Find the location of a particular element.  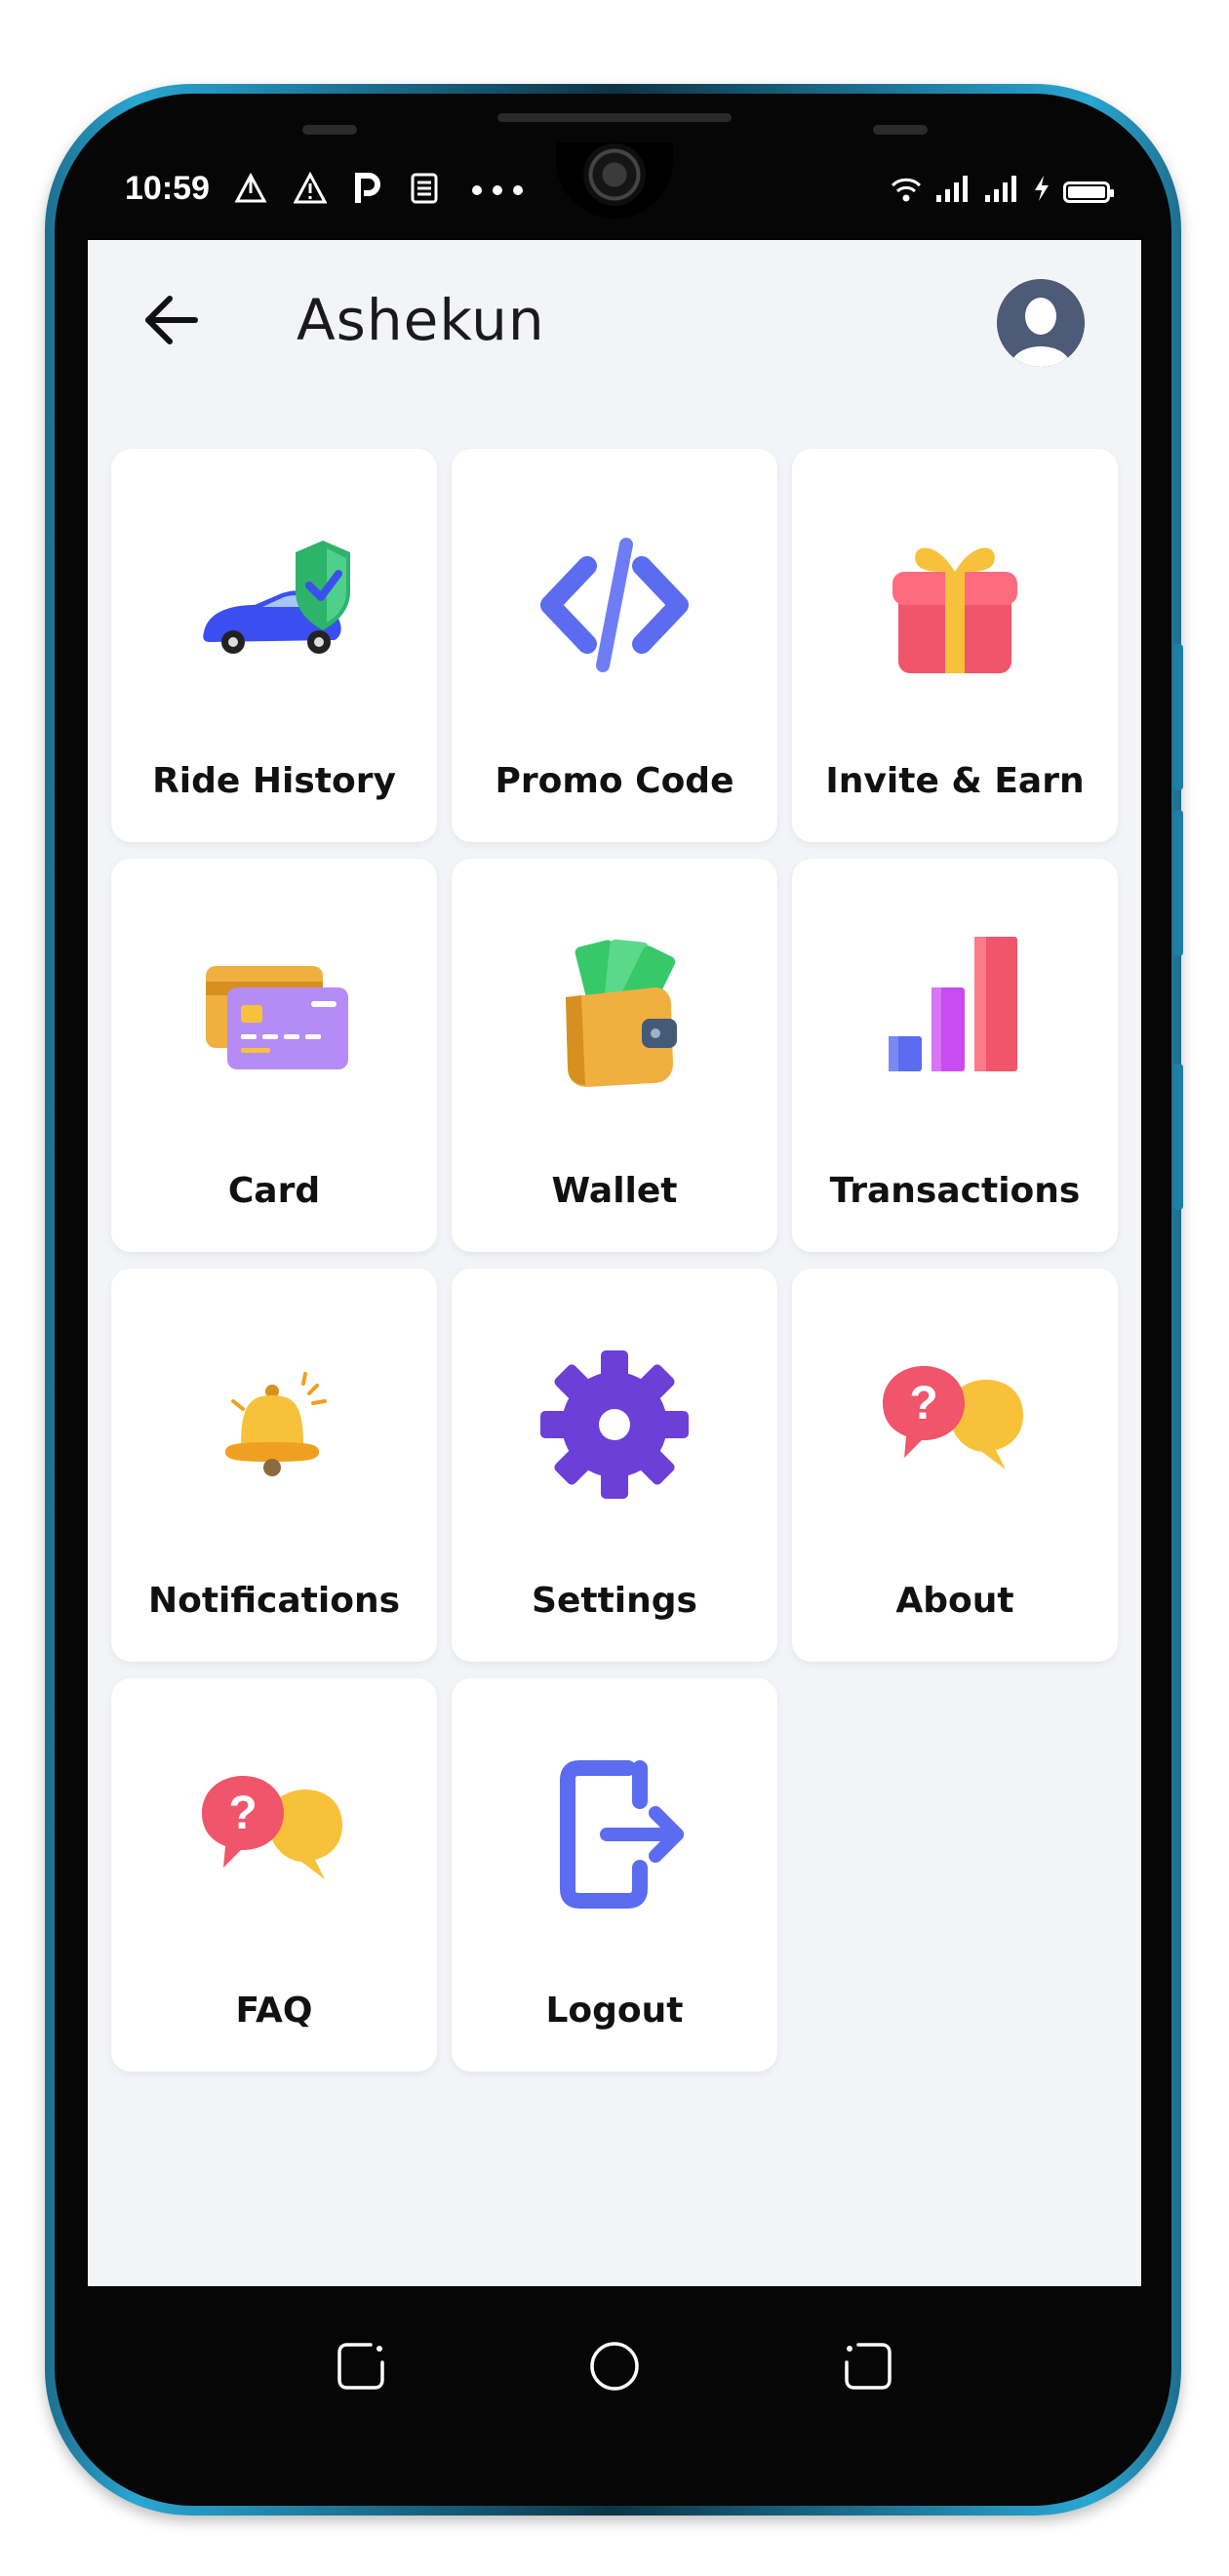

menu-tile-notifications: Notifications is located at coordinates (274, 1465).